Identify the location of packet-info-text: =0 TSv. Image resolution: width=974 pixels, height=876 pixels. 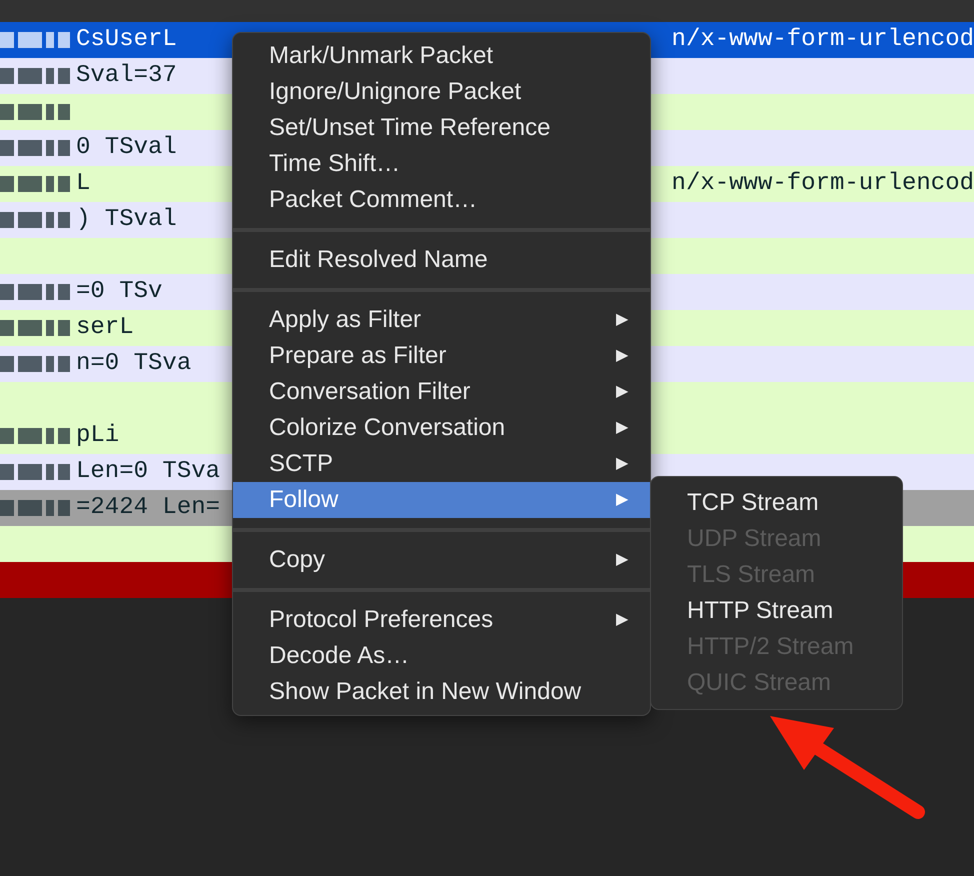
(119, 292).